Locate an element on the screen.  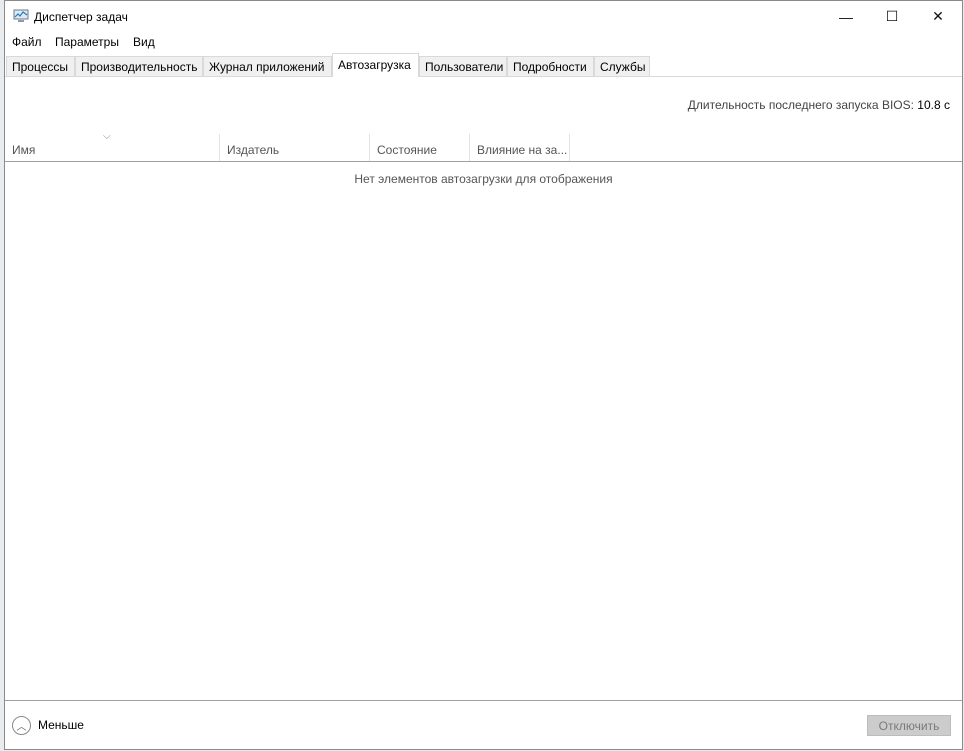
tab-app-history: Журнал приложений is located at coordinates (267, 66).